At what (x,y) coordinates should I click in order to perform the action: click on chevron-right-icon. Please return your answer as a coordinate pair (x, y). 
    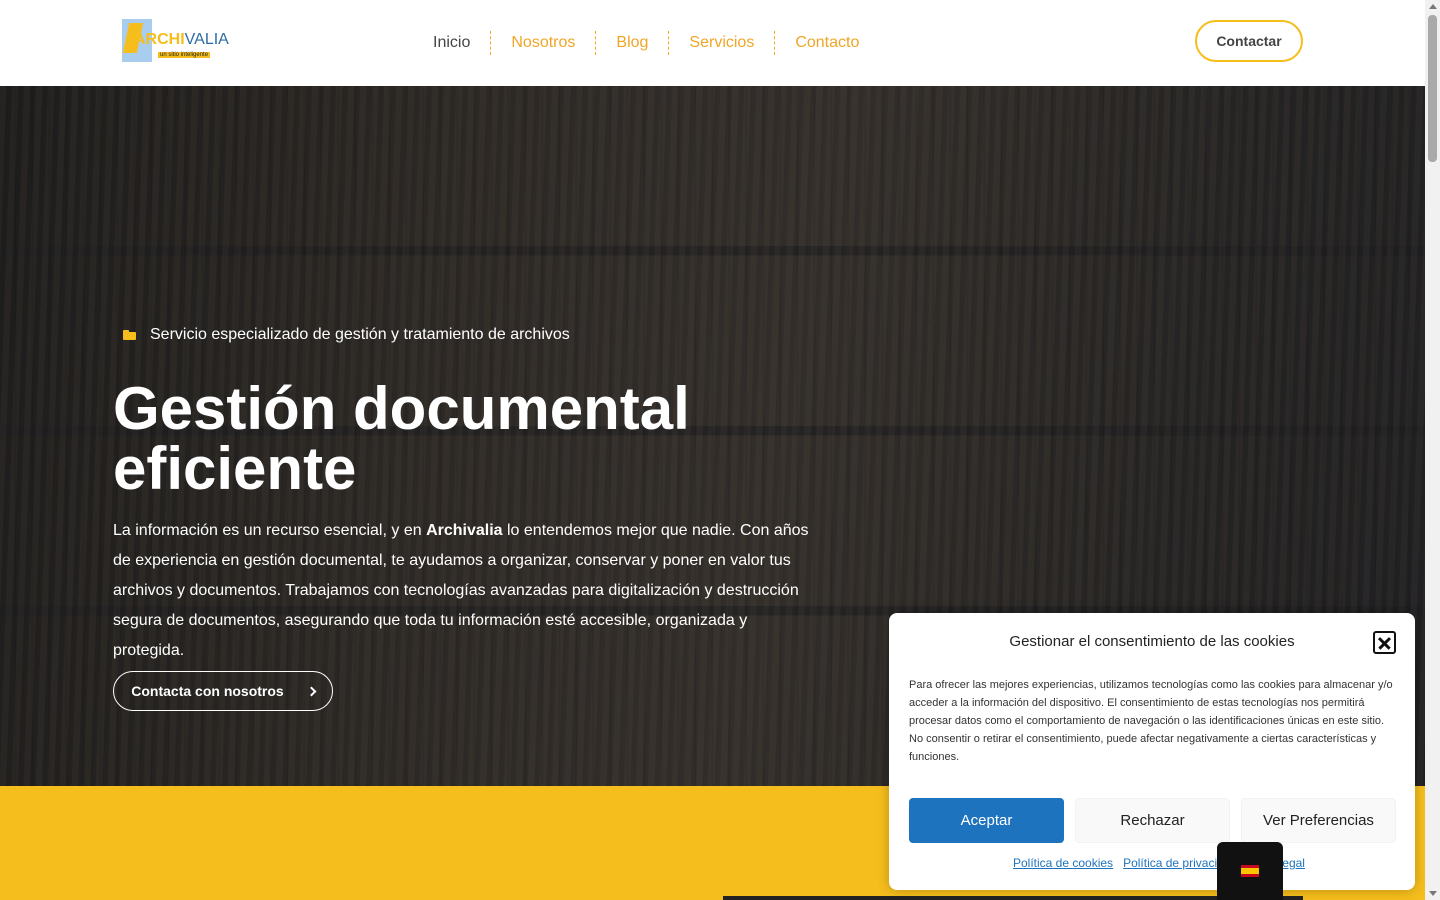
    Looking at the image, I should click on (311, 691).